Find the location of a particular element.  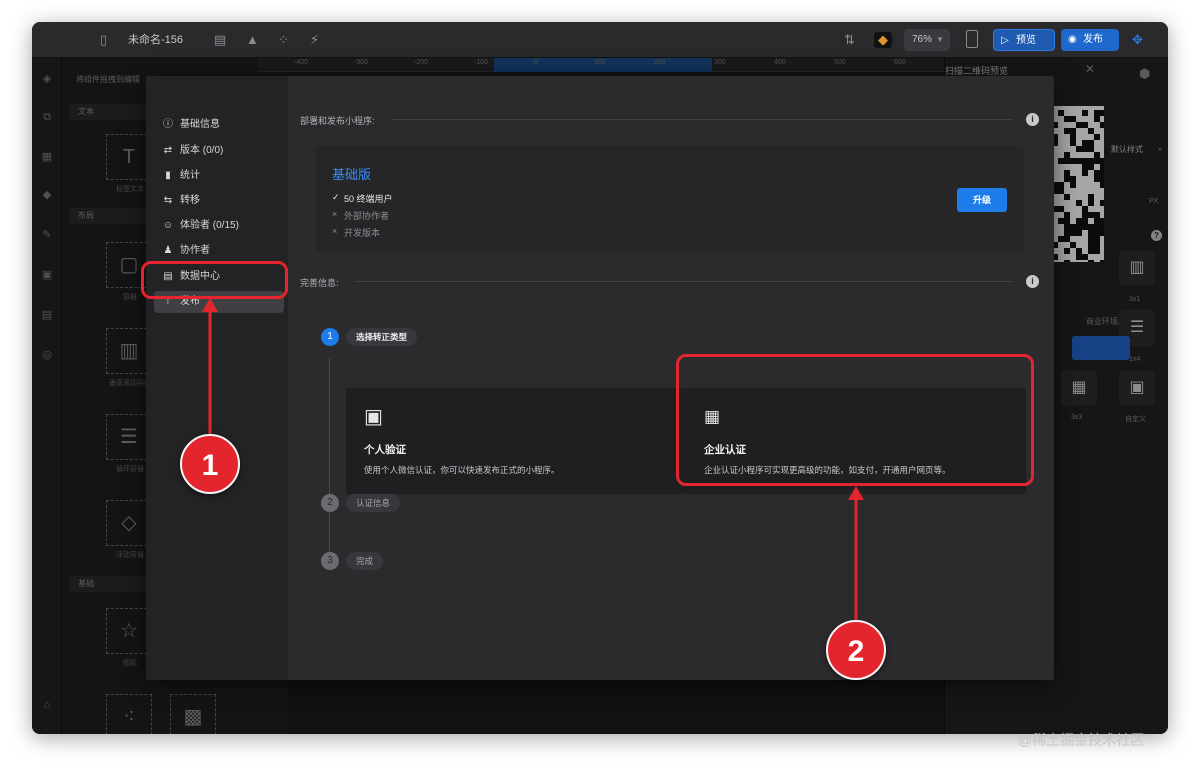

zoom-select: 76% ▼ is located at coordinates (927, 40).